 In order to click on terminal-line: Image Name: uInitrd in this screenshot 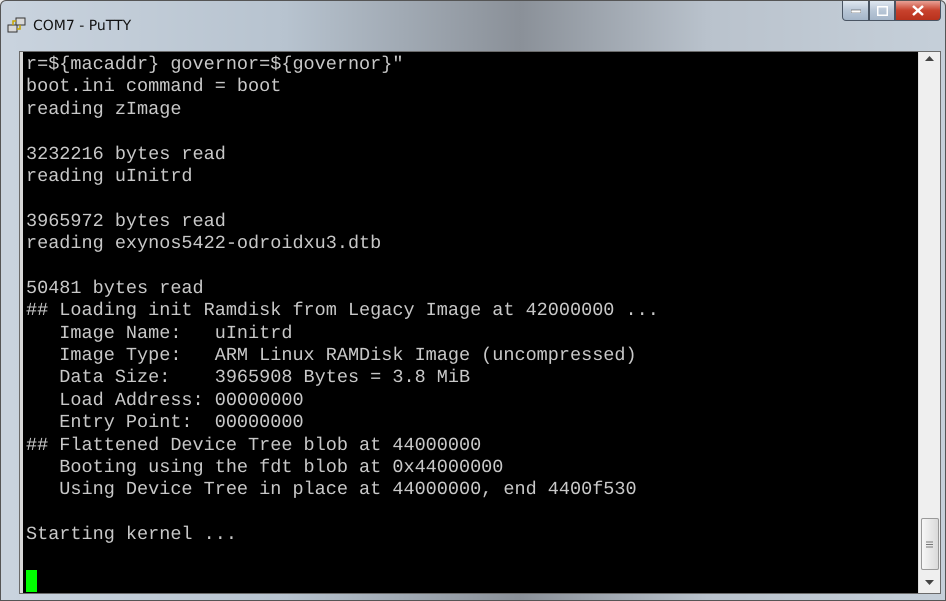, I will do `click(176, 334)`.